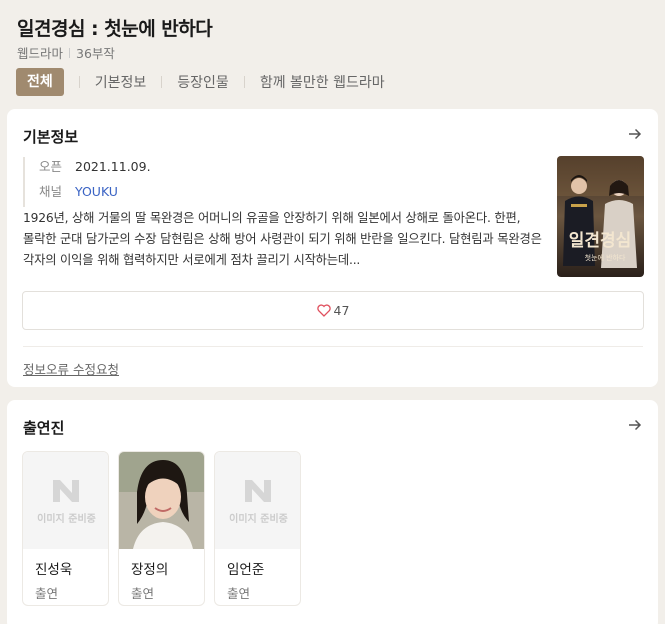 The height and width of the screenshot is (624, 665). What do you see at coordinates (150, 570) in the screenshot?
I see `cast-name: 장정의` at bounding box center [150, 570].